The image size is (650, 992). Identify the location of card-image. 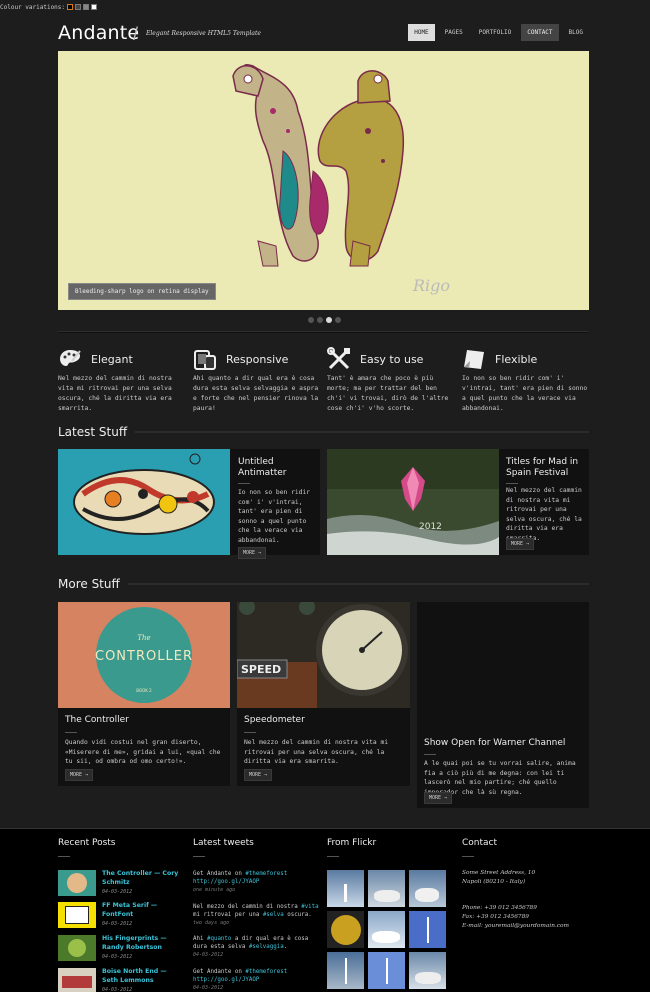
(144, 502).